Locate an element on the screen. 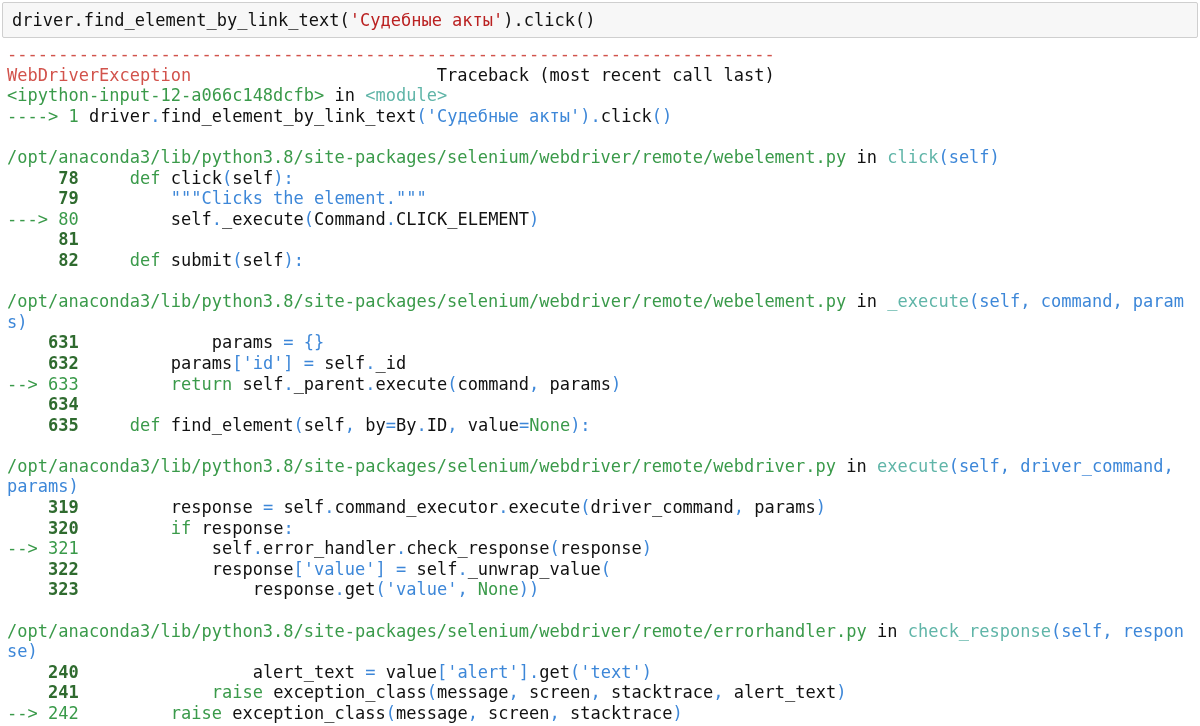 This screenshot has height=726, width=1200. traceback-line: WebDriverException Traceback (most recent call last) is located at coordinates (391, 75).